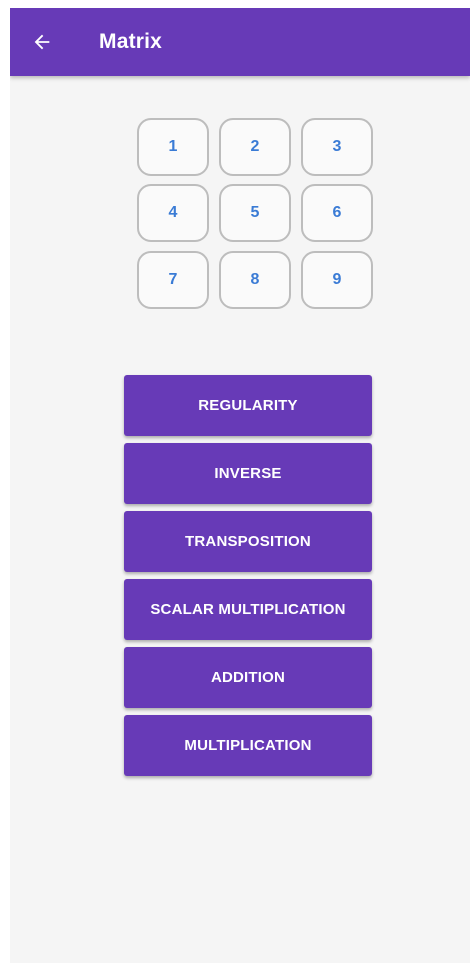  I want to click on addition-button: ADDITION, so click(248, 677).